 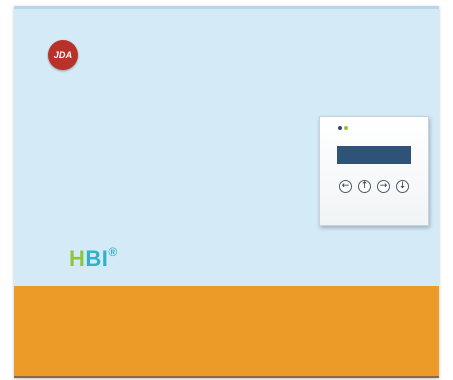 I want to click on hbi-brand-logo: HBI®, so click(x=93, y=258).